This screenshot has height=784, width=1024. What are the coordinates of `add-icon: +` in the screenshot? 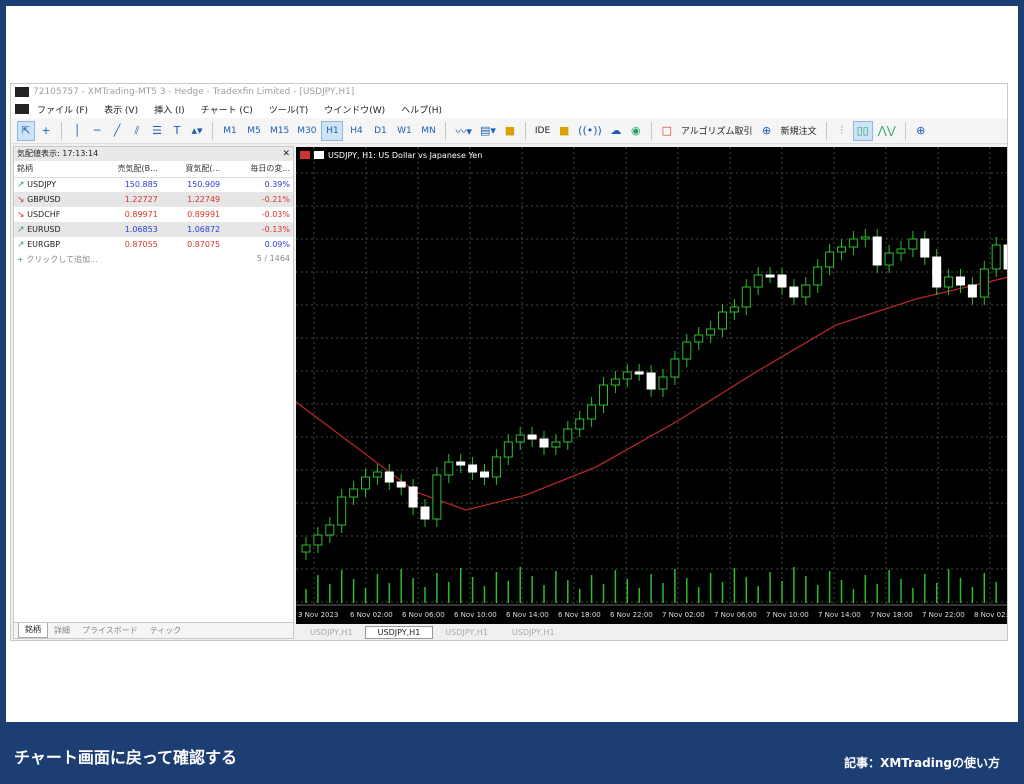 It's located at (22, 259).